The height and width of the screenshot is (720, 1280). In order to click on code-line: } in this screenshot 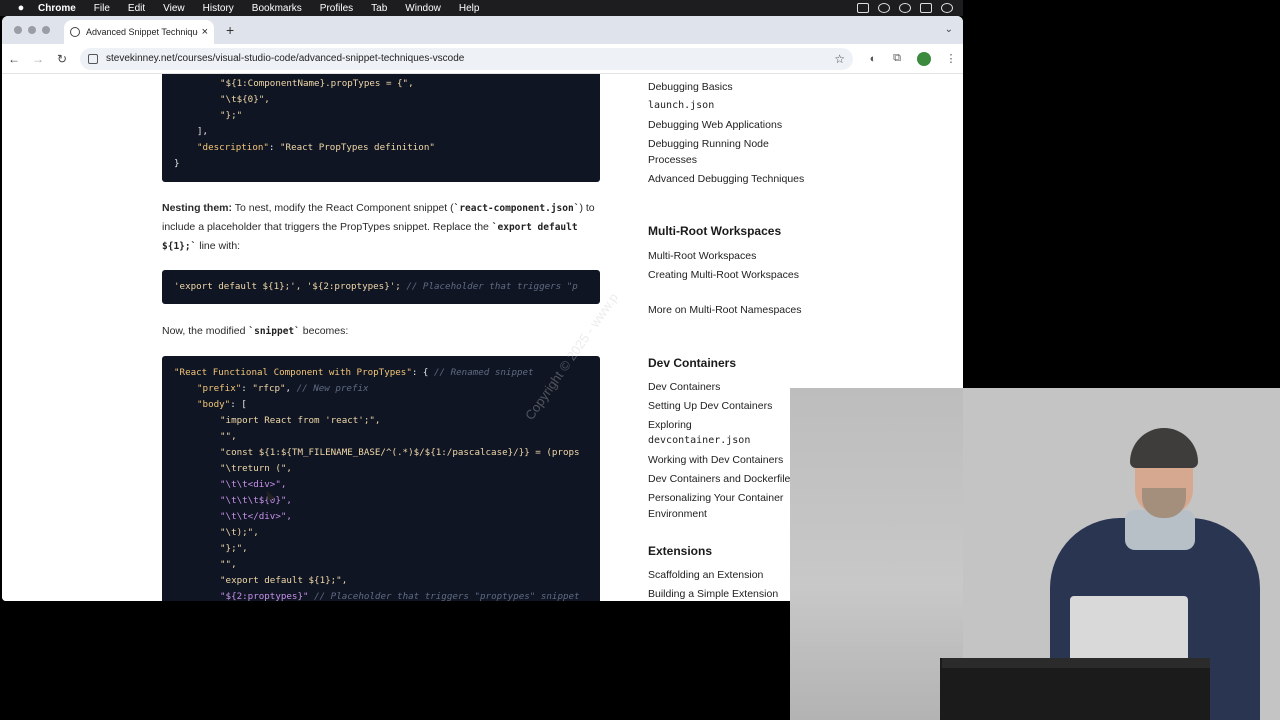, I will do `click(177, 163)`.